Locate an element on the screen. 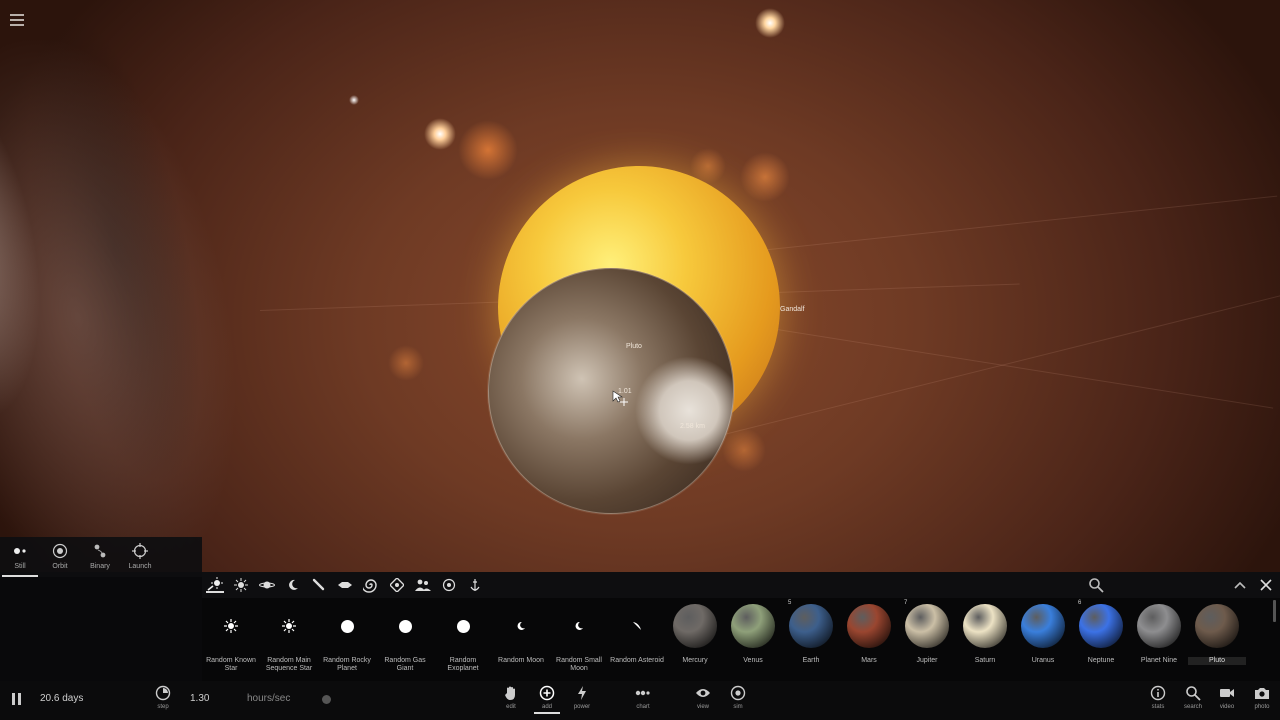 The image size is (1280, 720). launch-icon is located at coordinates (140, 551).